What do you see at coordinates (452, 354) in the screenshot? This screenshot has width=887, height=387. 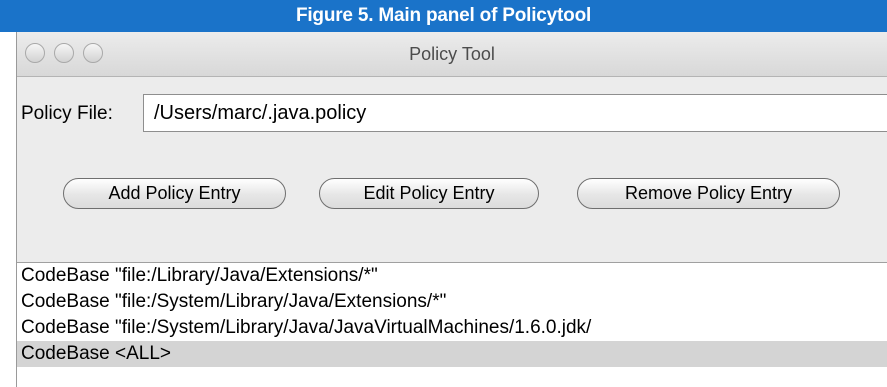 I see `list-item: CodeBase <ALL>` at bounding box center [452, 354].